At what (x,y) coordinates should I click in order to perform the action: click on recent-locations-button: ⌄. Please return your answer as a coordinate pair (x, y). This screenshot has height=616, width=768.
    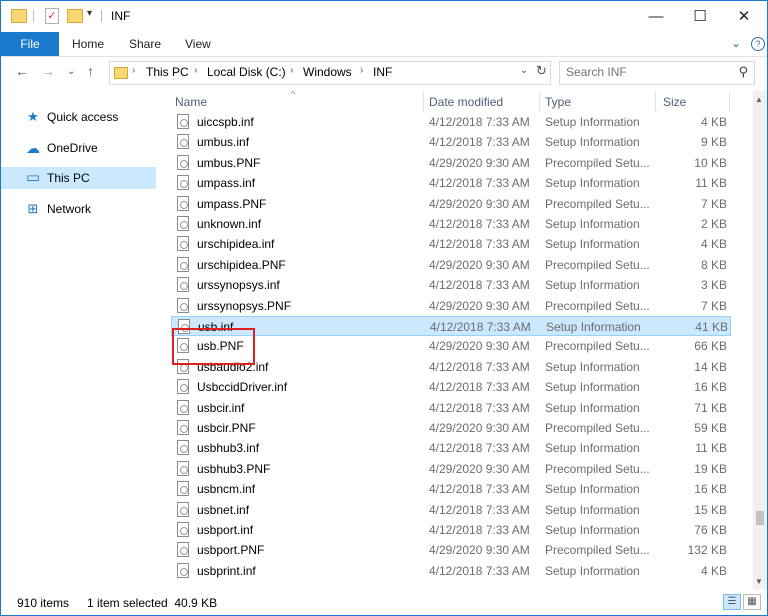
    Looking at the image, I should click on (71, 71).